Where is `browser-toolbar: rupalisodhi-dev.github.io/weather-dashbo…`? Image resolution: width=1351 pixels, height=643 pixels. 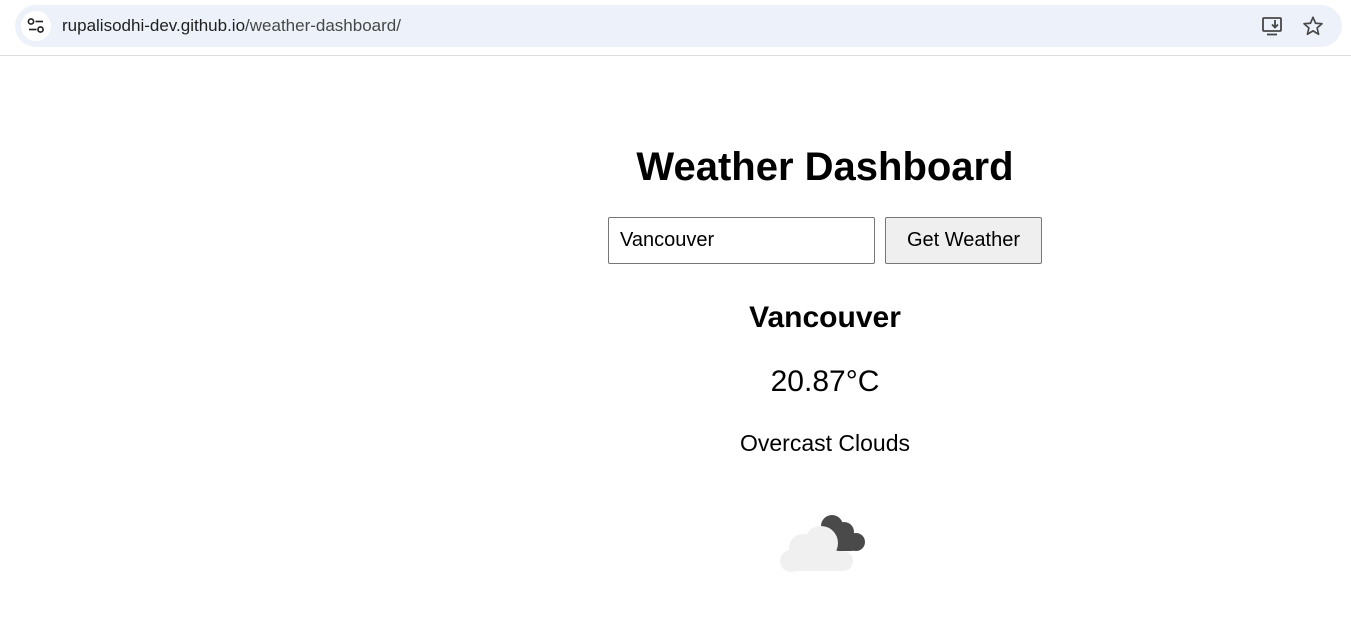 browser-toolbar: rupalisodhi-dev.github.io/weather-dashbo… is located at coordinates (675, 28).